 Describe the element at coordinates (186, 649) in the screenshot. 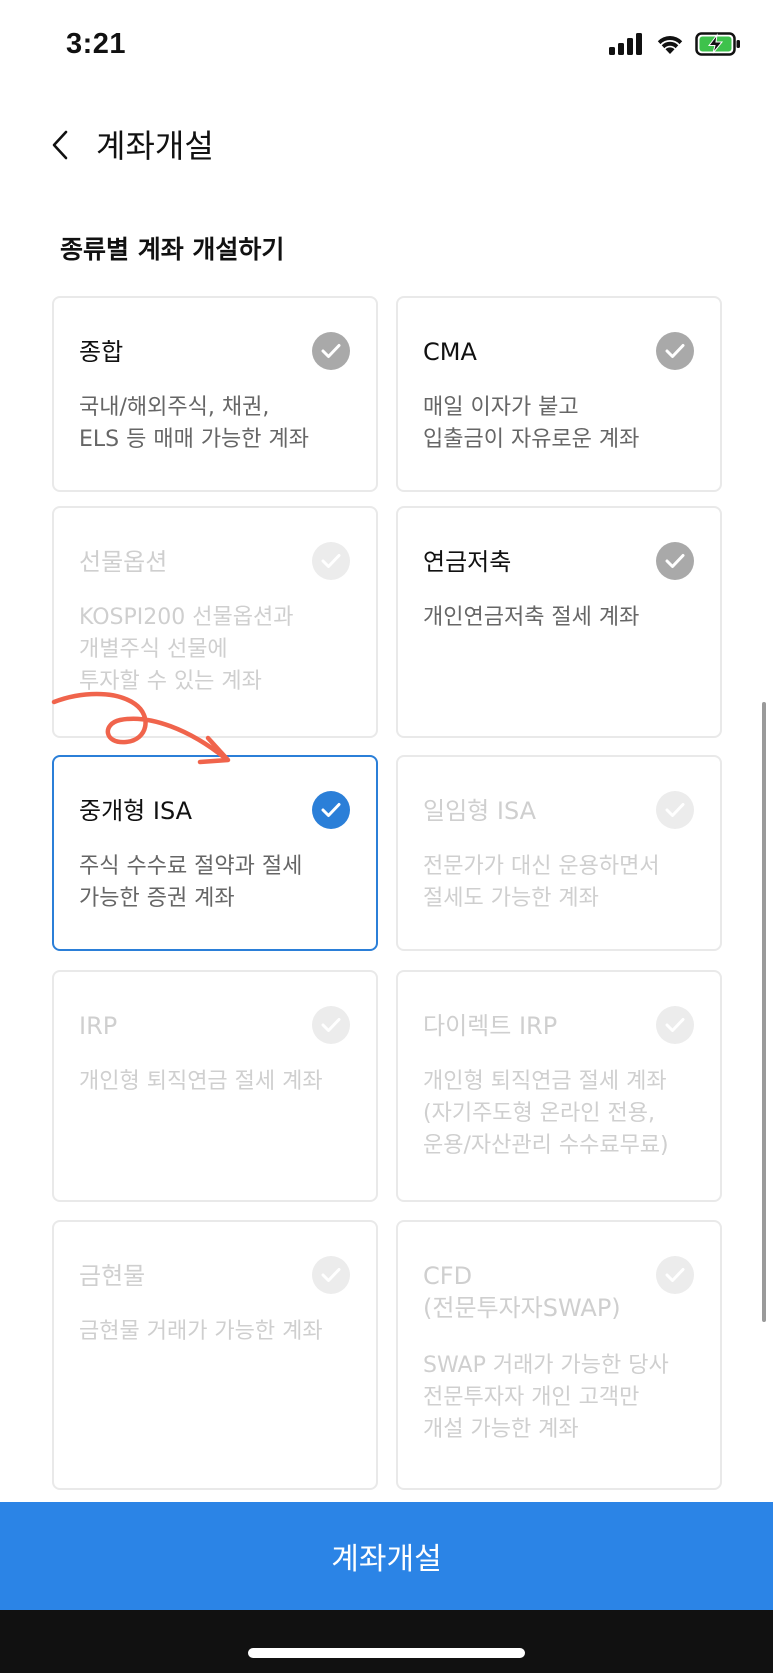

I see `card-description: KOSPI200 선물옵션과 개별주식 선물에 투자할 수 있는 계좌` at that location.